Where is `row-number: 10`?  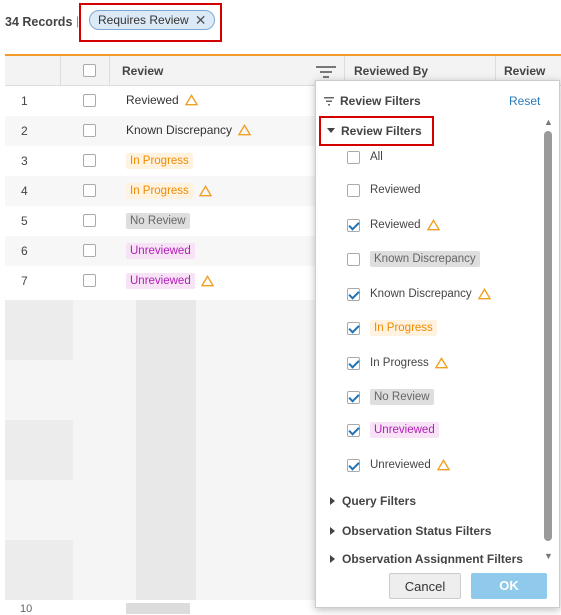
row-number: 10 is located at coordinates (26, 609).